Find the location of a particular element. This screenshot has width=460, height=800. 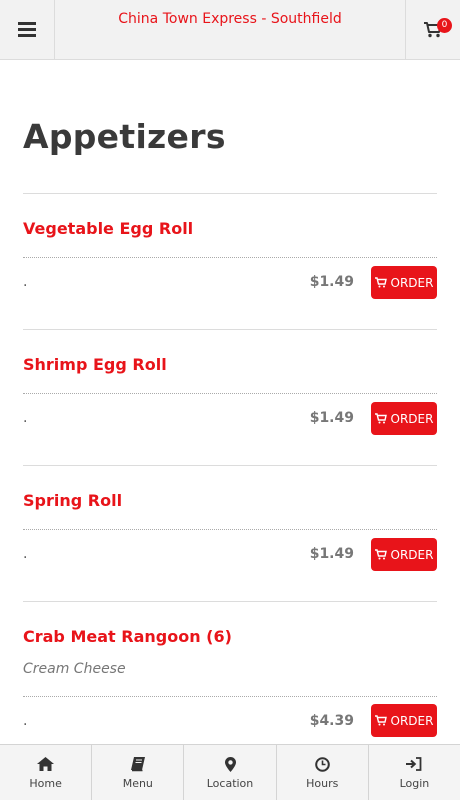

nav-label: Menu is located at coordinates (137, 783).